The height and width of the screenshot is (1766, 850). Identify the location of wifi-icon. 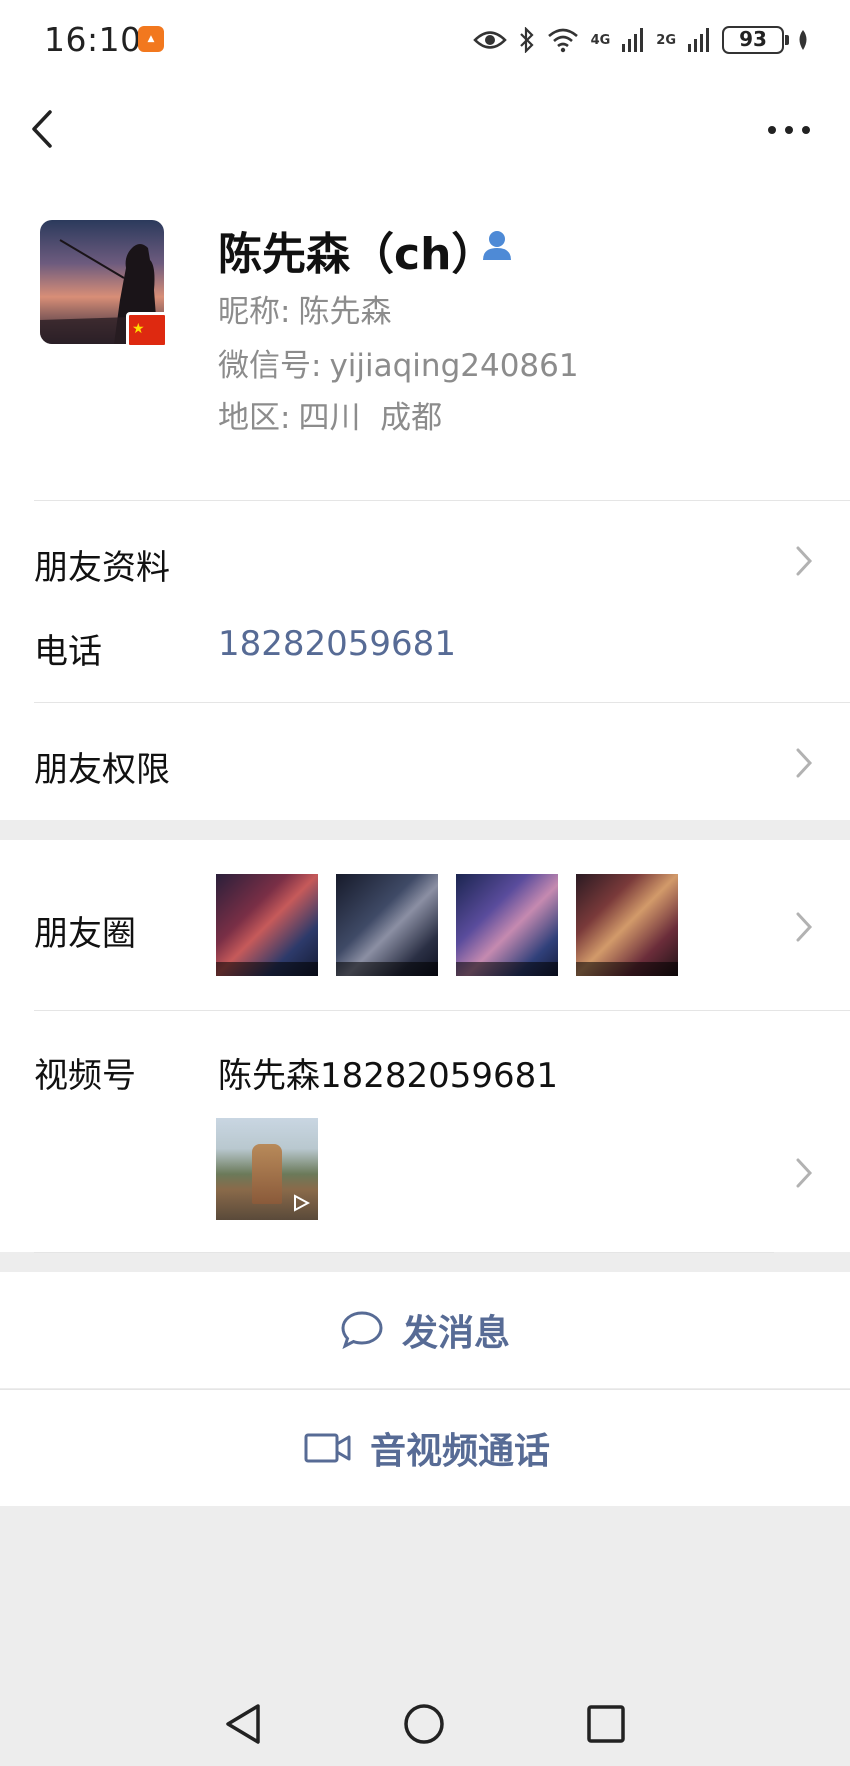
(562, 40).